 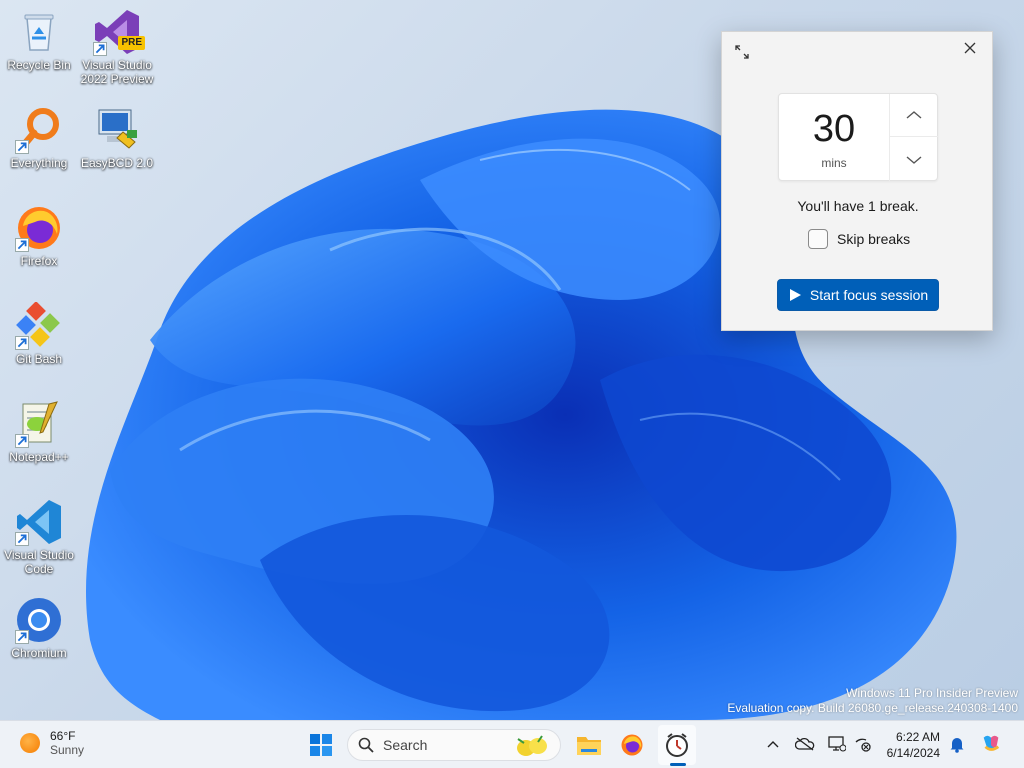 I want to click on easybcd-icon, so click(x=117, y=130).